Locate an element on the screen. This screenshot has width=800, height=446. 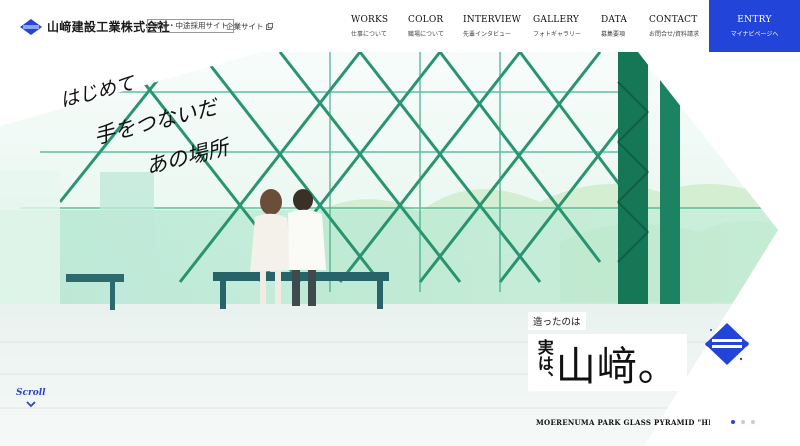
nav-data-en: DATA is located at coordinates (614, 20).